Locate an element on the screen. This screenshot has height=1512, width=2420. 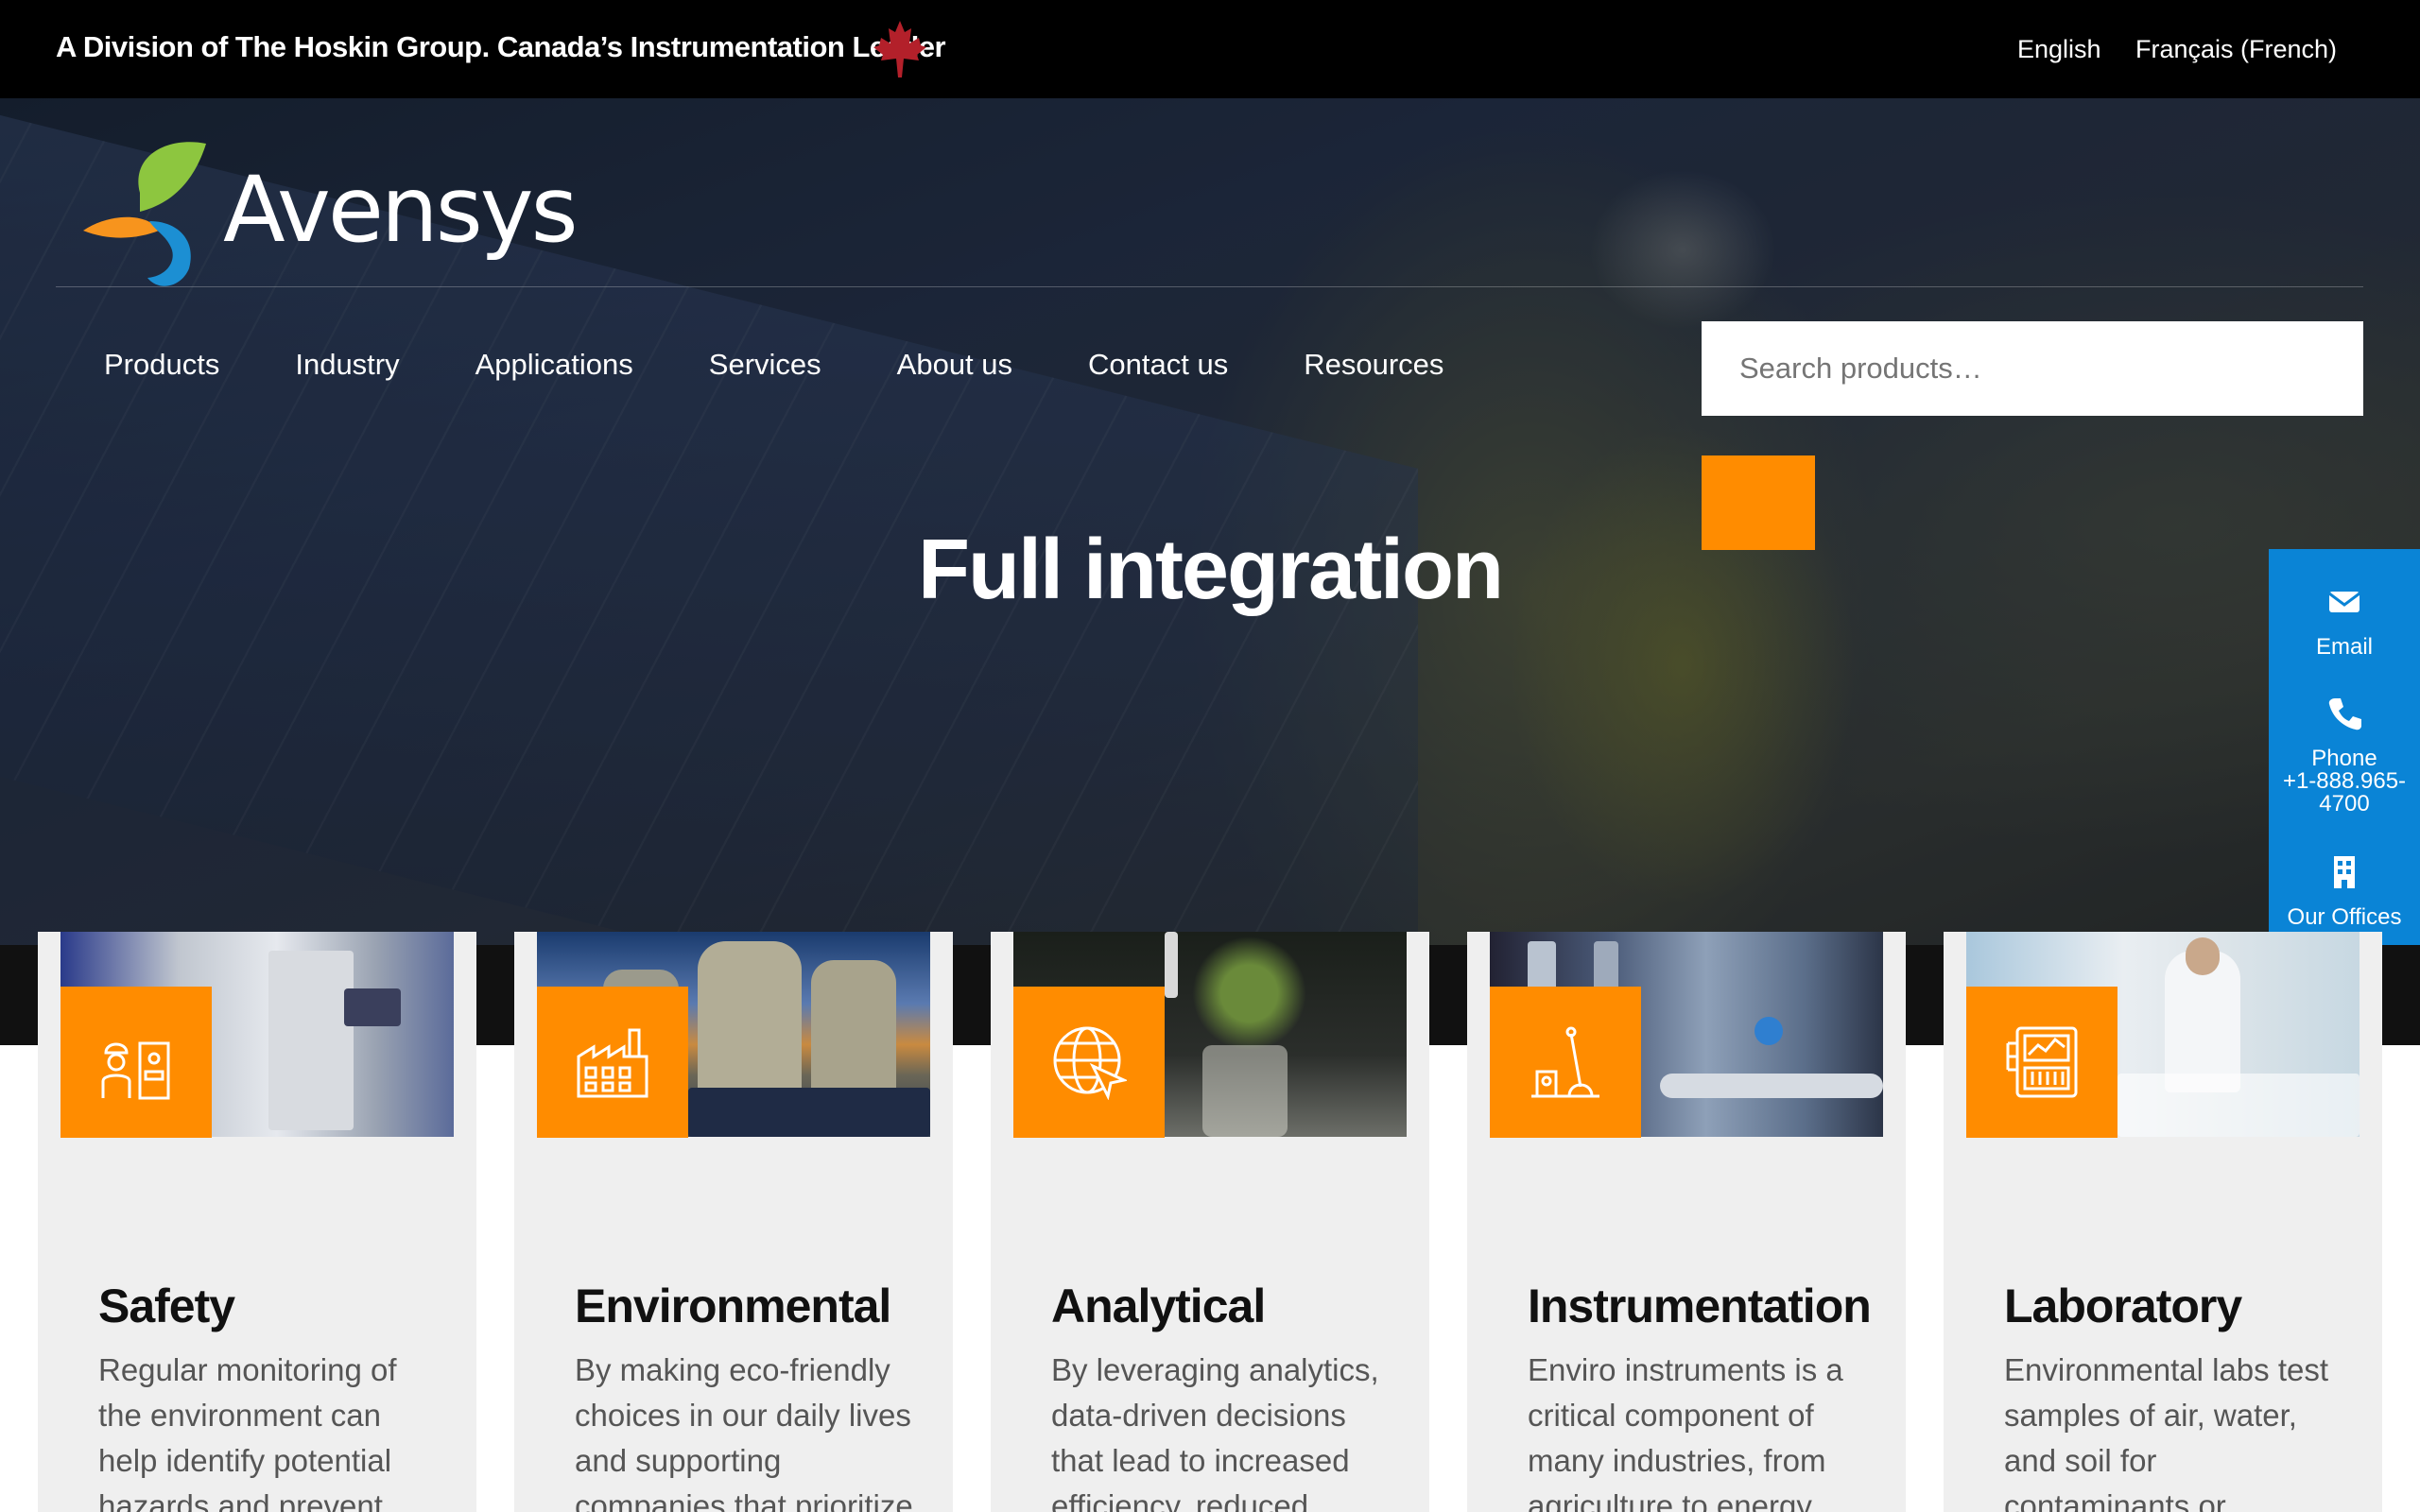
logo-mark-icon is located at coordinates (145, 214).